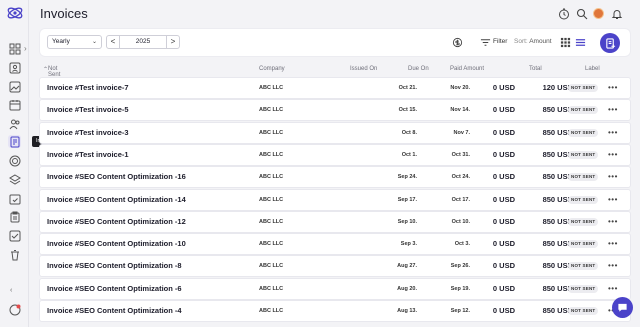 This screenshot has width=640, height=327. Describe the element at coordinates (407, 311) in the screenshot. I see `invoice-issued: Aug 13.` at that location.